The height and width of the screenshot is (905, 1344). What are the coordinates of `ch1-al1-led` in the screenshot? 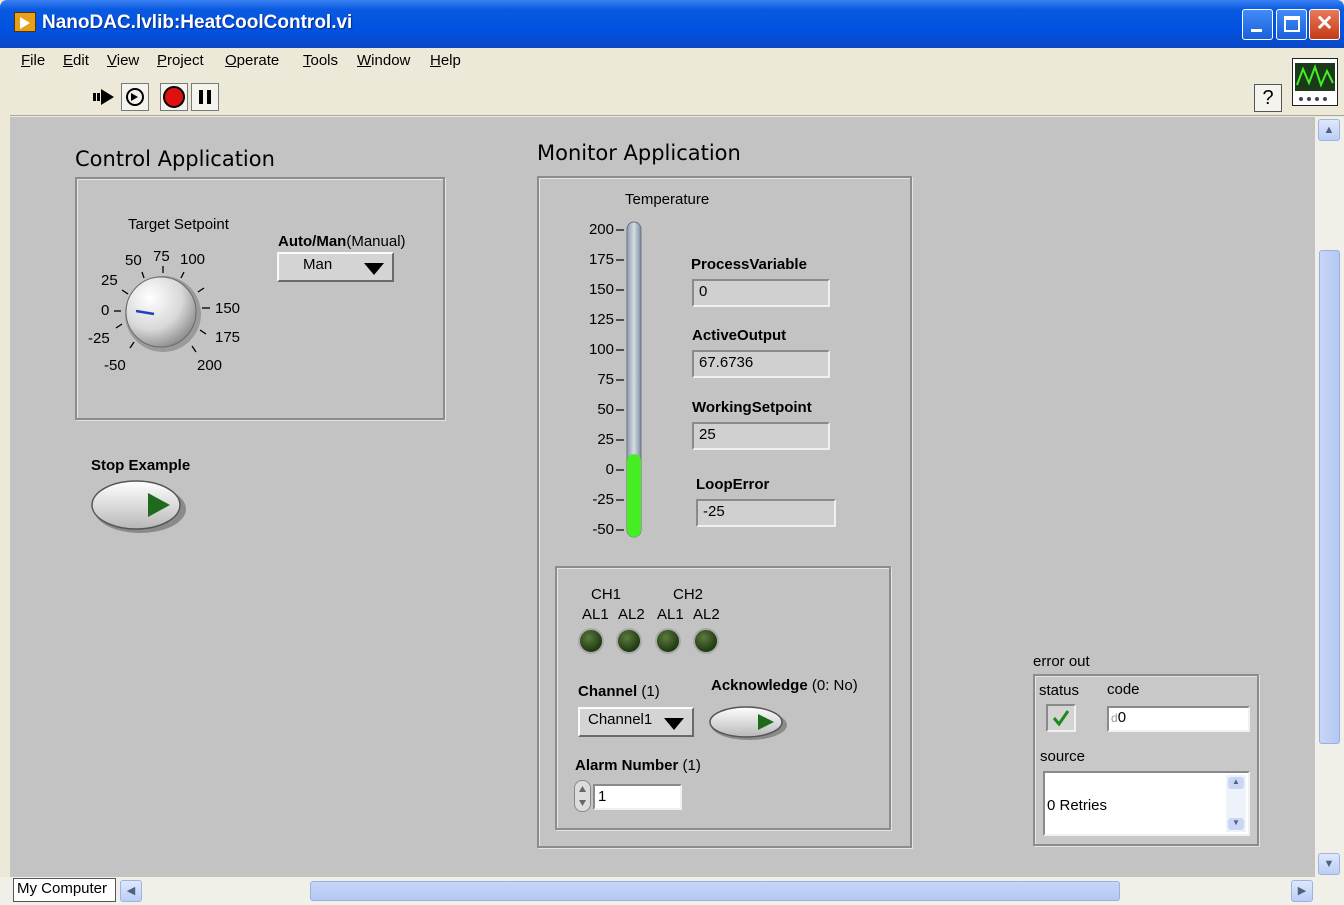 It's located at (591, 641).